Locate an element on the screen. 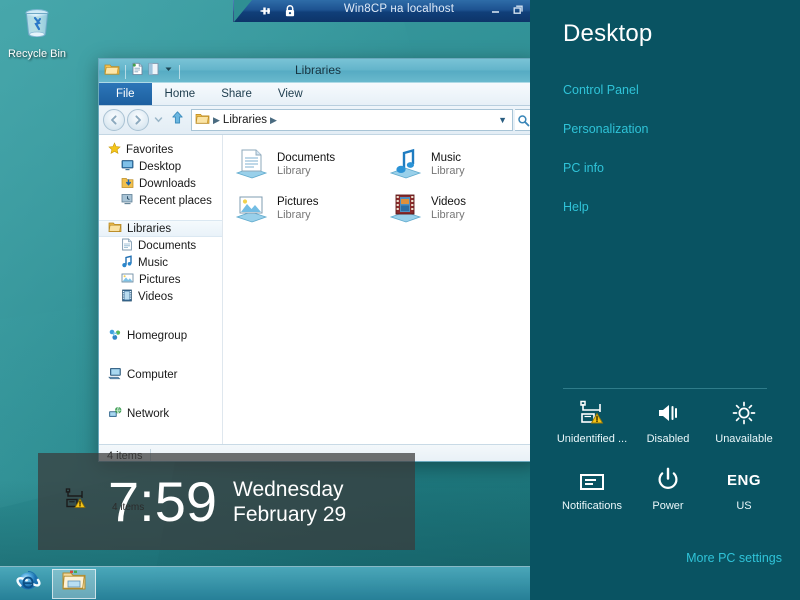 The height and width of the screenshot is (600, 800). library-name: Pictures is located at coordinates (298, 202).